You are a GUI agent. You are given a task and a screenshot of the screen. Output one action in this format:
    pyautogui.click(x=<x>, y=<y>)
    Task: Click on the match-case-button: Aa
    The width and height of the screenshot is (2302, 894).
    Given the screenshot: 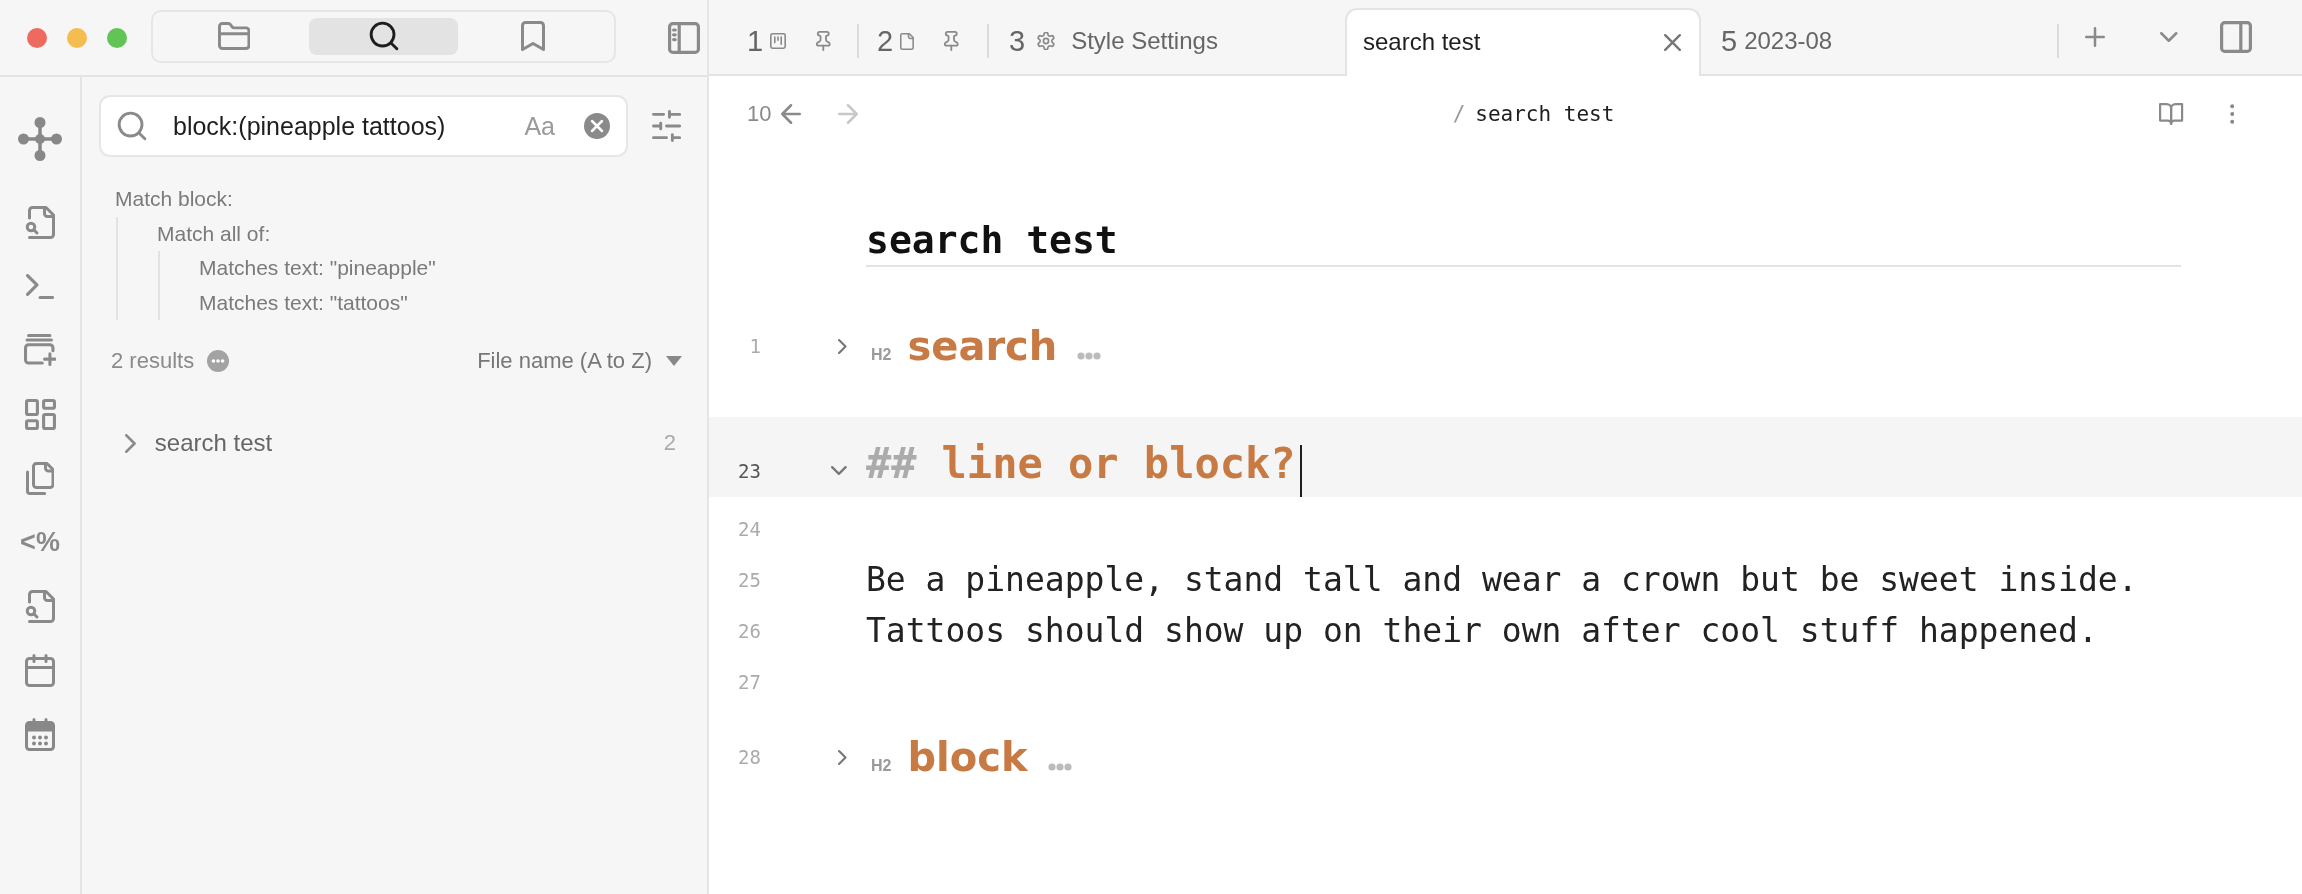 What is the action you would take?
    pyautogui.click(x=539, y=126)
    